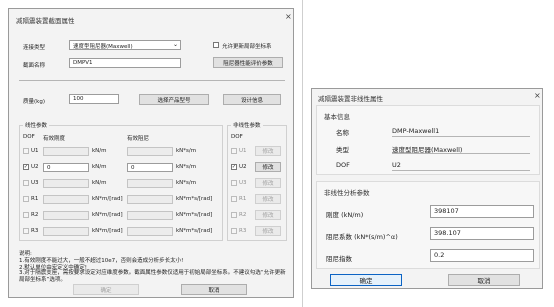  Describe the element at coordinates (103, 47) in the screenshot. I see `connect-type-value: 速度型阻尼器(Maxwell)` at that location.